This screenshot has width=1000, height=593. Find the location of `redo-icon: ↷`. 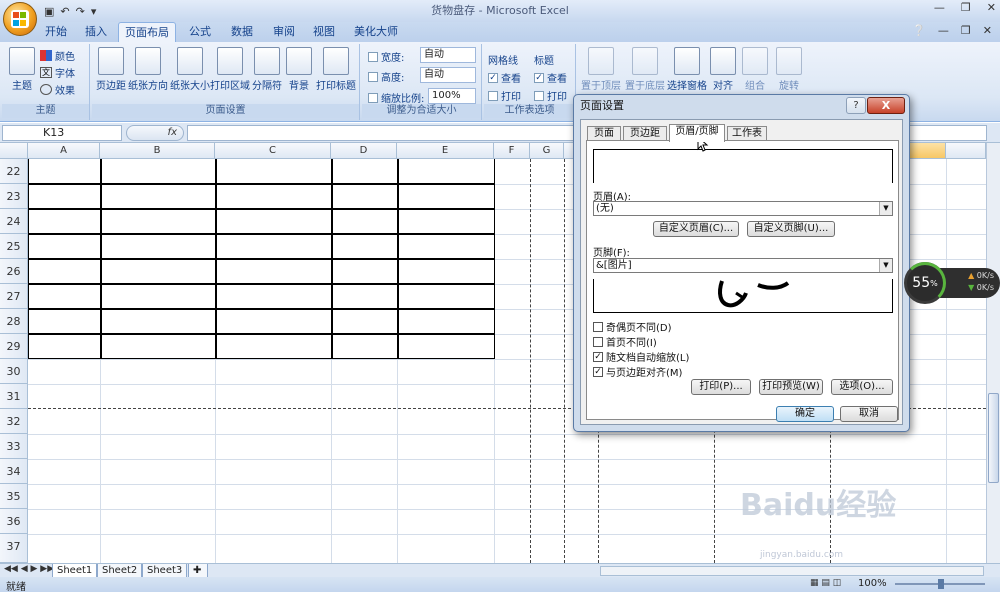

redo-icon: ↷ is located at coordinates (80, 11).